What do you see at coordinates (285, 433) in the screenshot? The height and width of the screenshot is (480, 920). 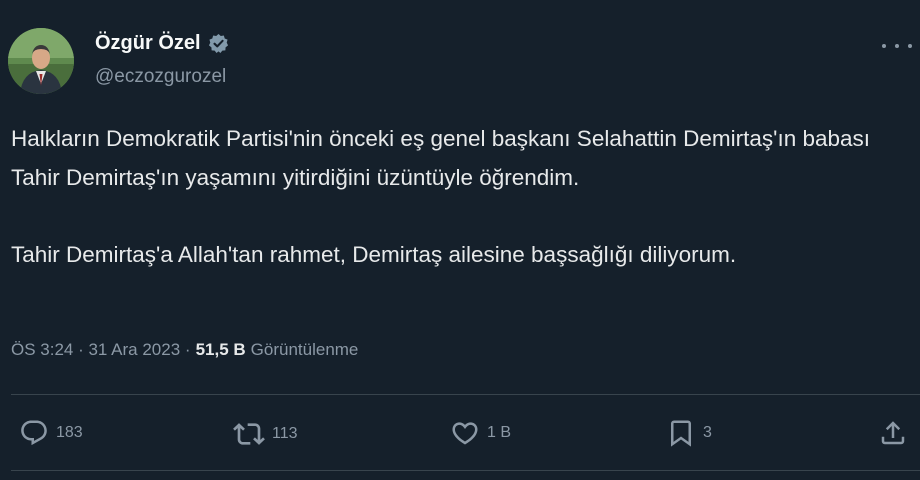 I see `retweet-count: 113` at bounding box center [285, 433].